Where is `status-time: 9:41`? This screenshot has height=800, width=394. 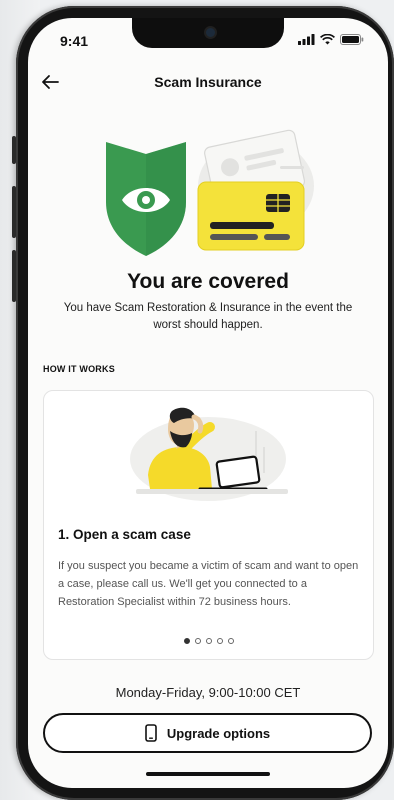 status-time: 9:41 is located at coordinates (74, 41).